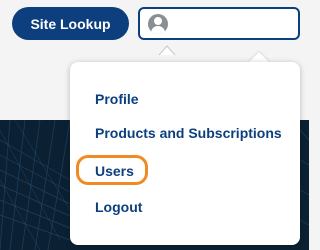  I want to click on menu-item-logout: Logout, so click(118, 207).